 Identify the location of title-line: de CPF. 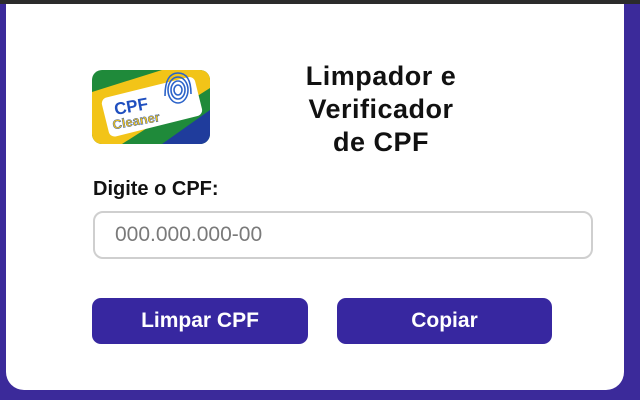
(380, 142).